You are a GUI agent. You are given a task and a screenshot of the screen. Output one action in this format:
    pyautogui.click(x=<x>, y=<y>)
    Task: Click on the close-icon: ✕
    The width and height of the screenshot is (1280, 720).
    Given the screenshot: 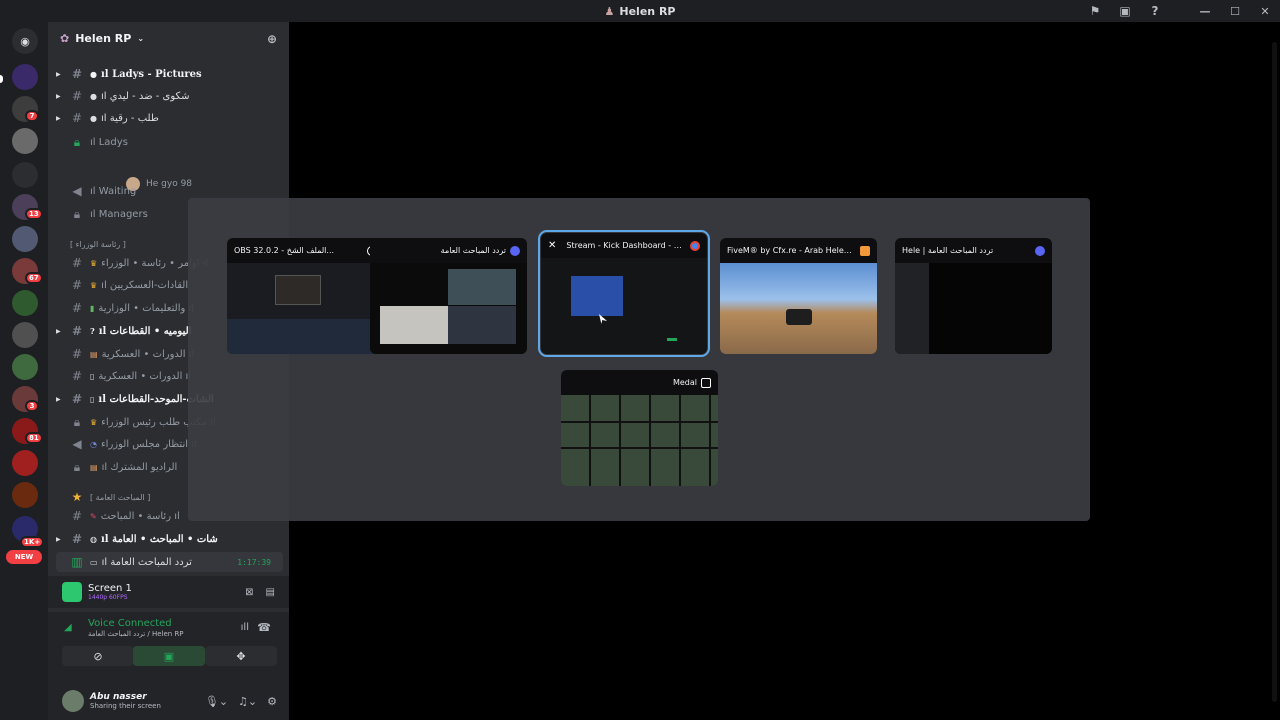 What is the action you would take?
    pyautogui.click(x=552, y=245)
    